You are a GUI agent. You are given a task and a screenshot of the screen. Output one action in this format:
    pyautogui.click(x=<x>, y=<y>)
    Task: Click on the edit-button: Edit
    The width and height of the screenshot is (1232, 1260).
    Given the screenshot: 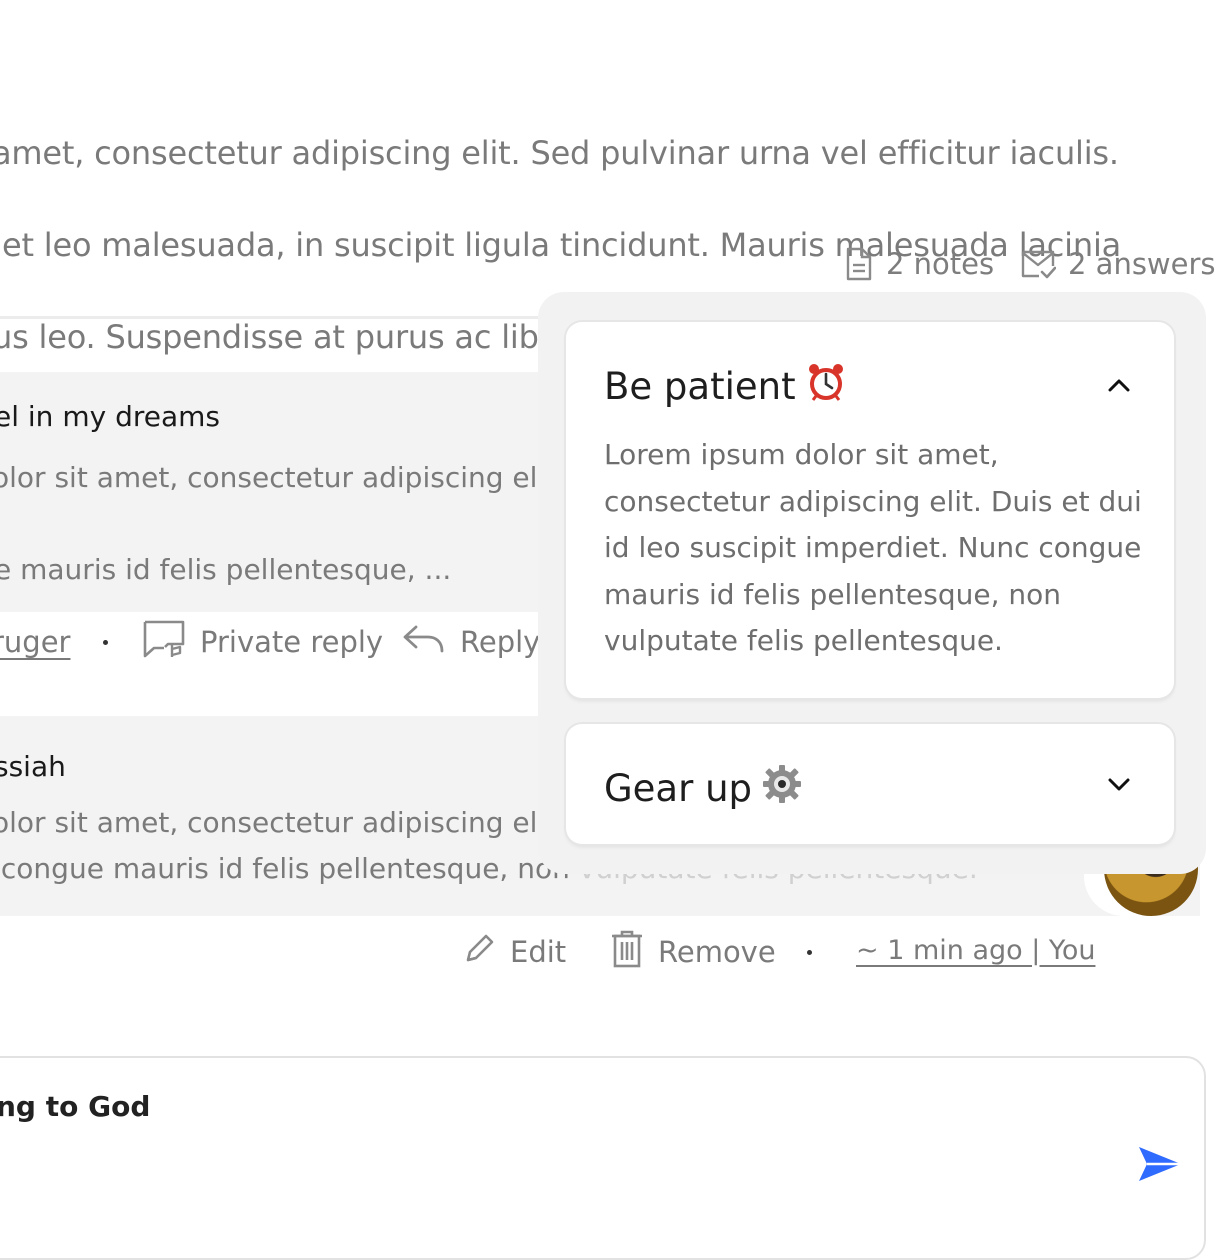 What is the action you would take?
    pyautogui.click(x=514, y=952)
    